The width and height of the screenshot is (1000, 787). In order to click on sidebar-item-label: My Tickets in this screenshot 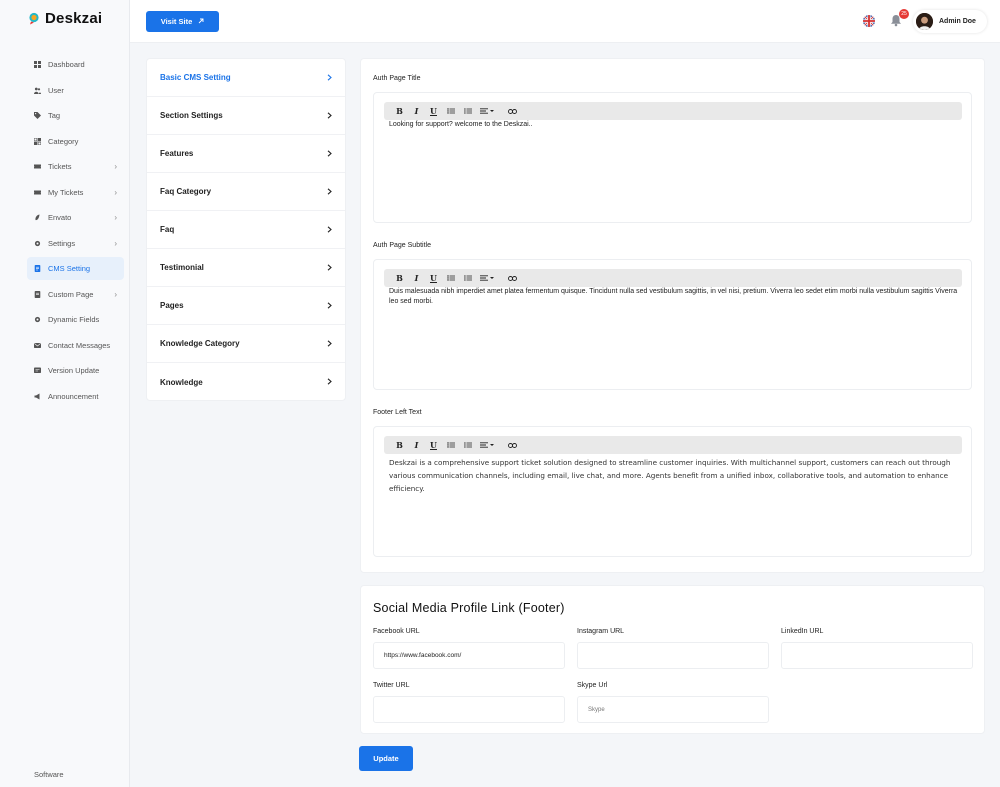, I will do `click(66, 192)`.